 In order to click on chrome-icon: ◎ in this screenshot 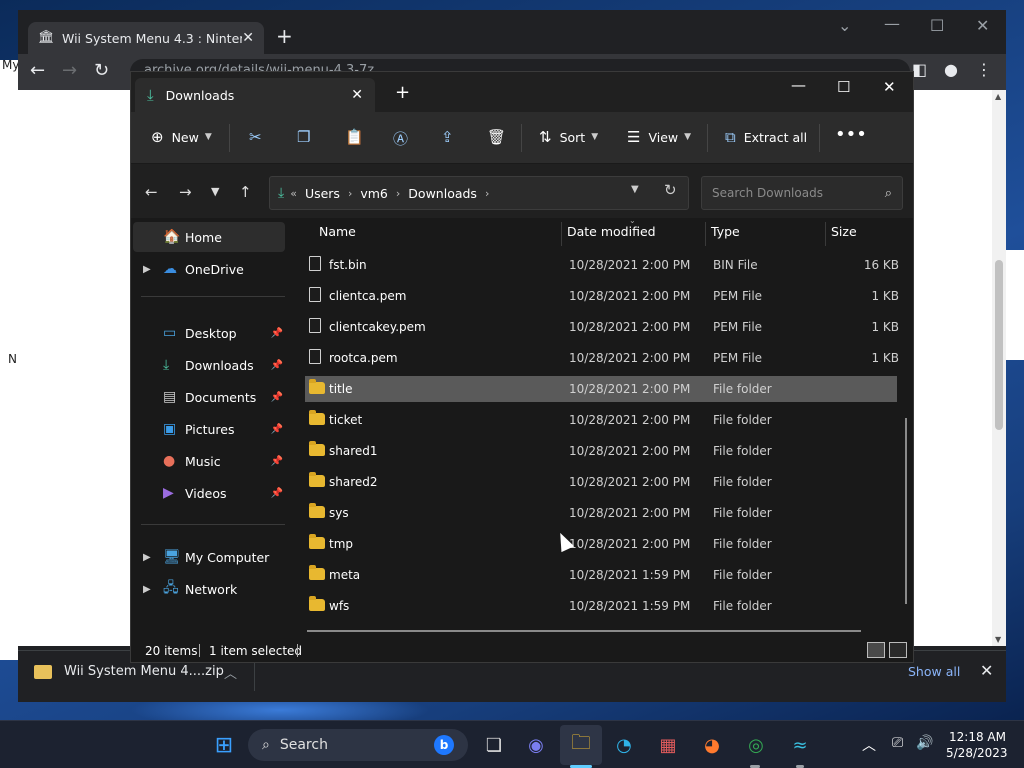, I will do `click(756, 745)`.